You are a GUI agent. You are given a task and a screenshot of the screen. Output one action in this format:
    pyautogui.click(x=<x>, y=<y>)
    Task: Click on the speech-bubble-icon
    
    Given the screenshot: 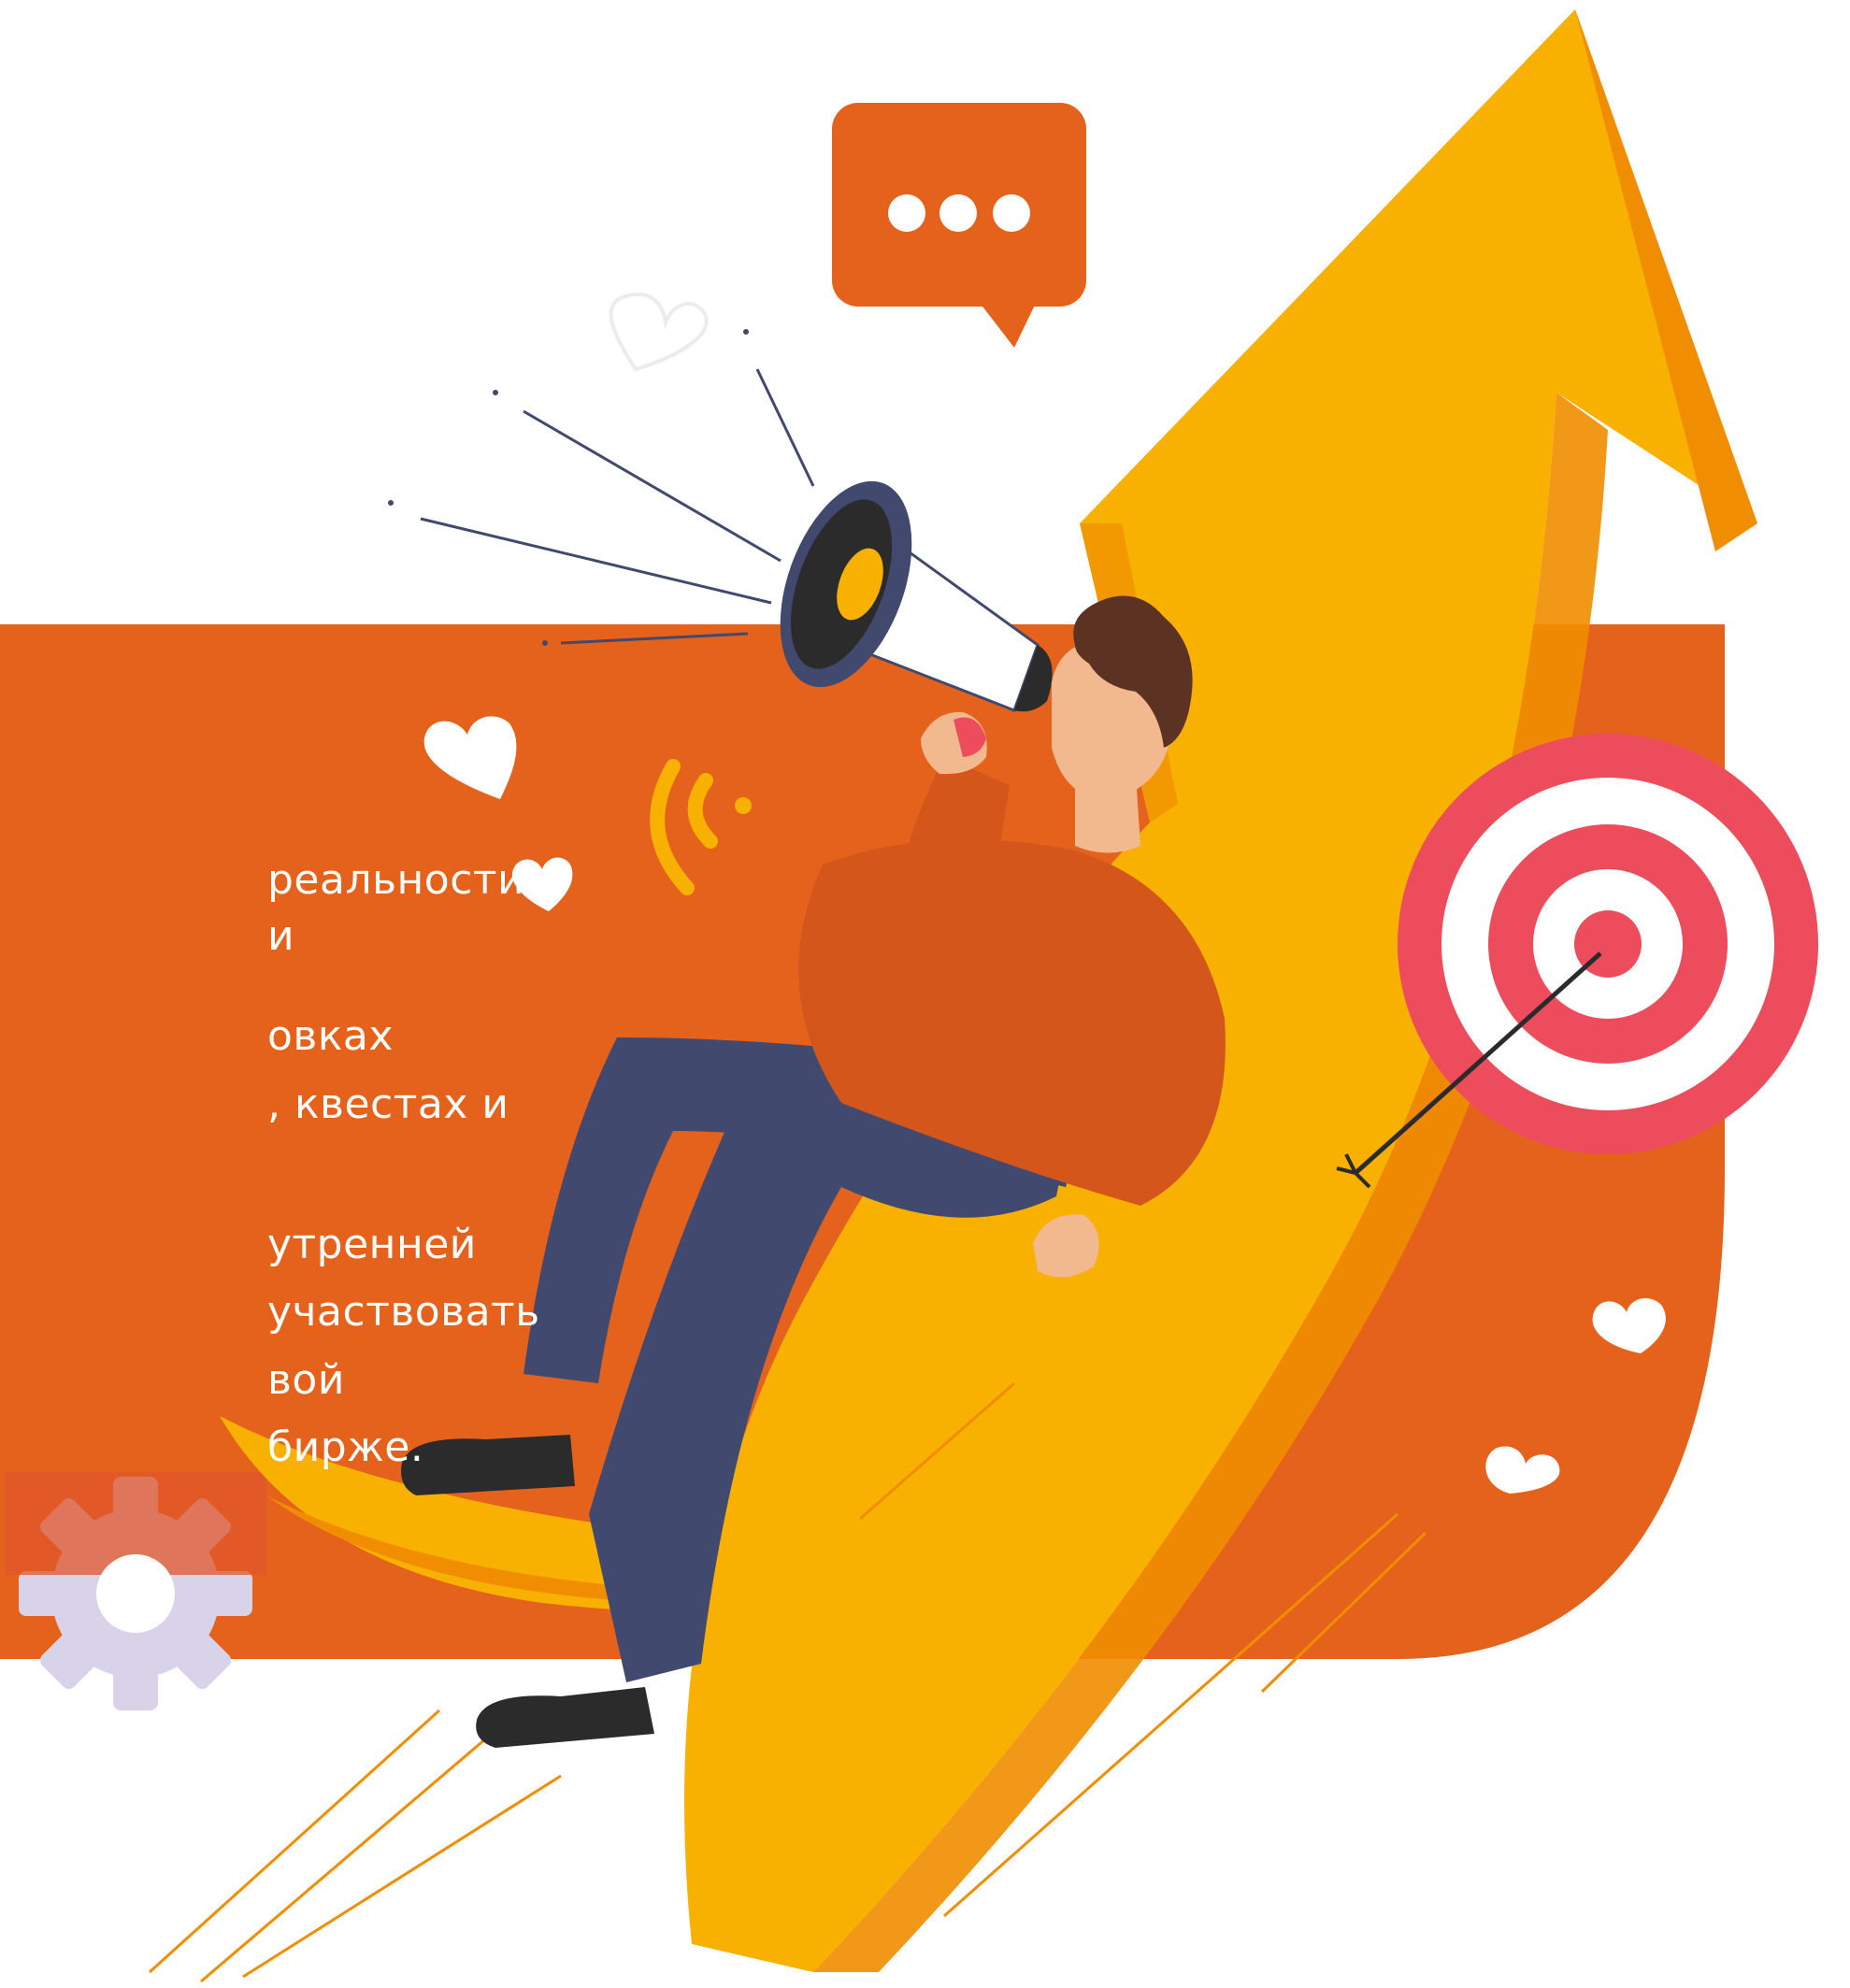 What is the action you would take?
    pyautogui.click(x=959, y=225)
    